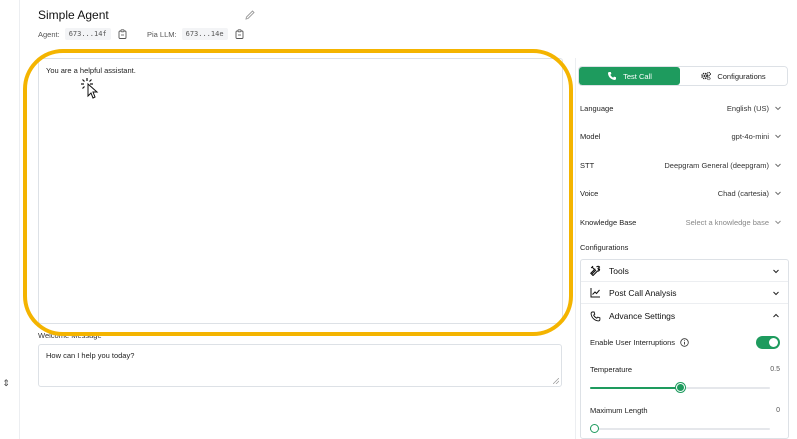  Describe the element at coordinates (635, 388) in the screenshot. I see `slider-fill` at that location.